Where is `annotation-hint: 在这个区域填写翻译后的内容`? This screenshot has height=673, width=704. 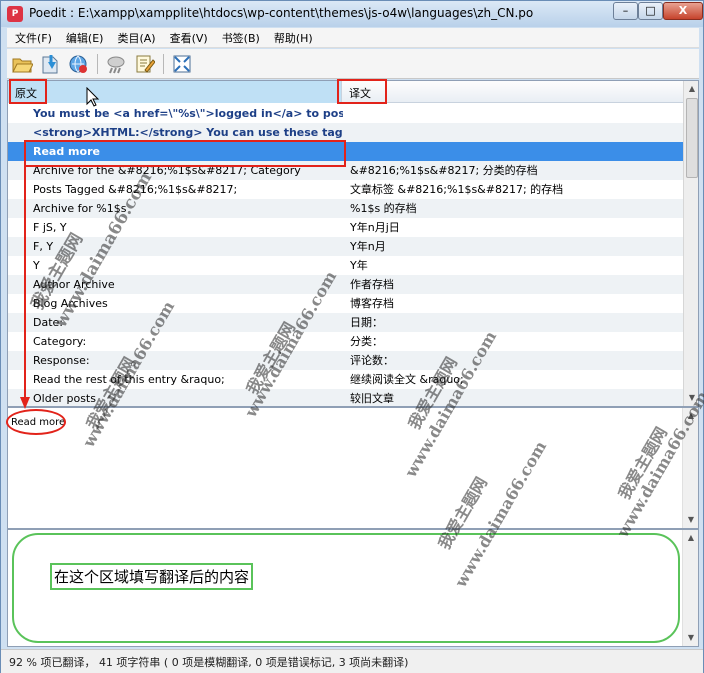
annotation-hint: 在这个区域填写翻译后的内容 is located at coordinates (152, 576).